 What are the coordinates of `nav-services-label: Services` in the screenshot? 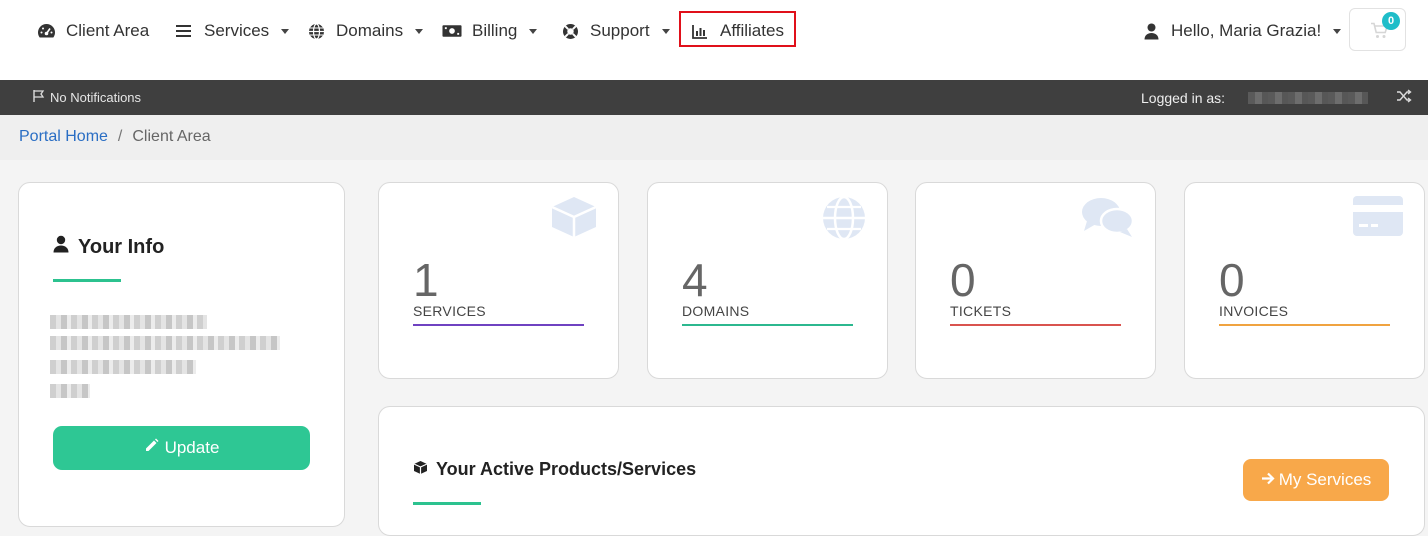 It's located at (237, 30).